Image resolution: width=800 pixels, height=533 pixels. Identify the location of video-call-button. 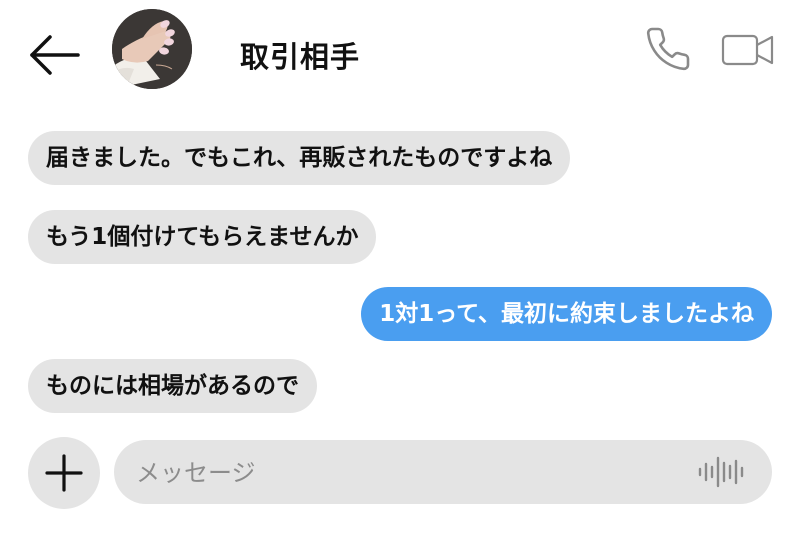
(748, 50).